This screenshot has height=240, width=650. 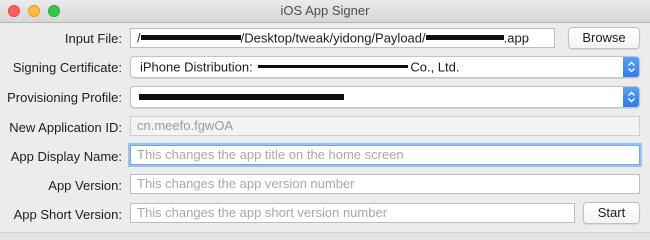 I want to click on app-version-label: App Version:, so click(x=85, y=185).